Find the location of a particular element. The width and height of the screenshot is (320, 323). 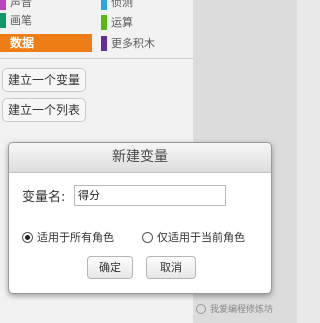

option-all-sprites: 适用于所有角色 is located at coordinates (68, 237).